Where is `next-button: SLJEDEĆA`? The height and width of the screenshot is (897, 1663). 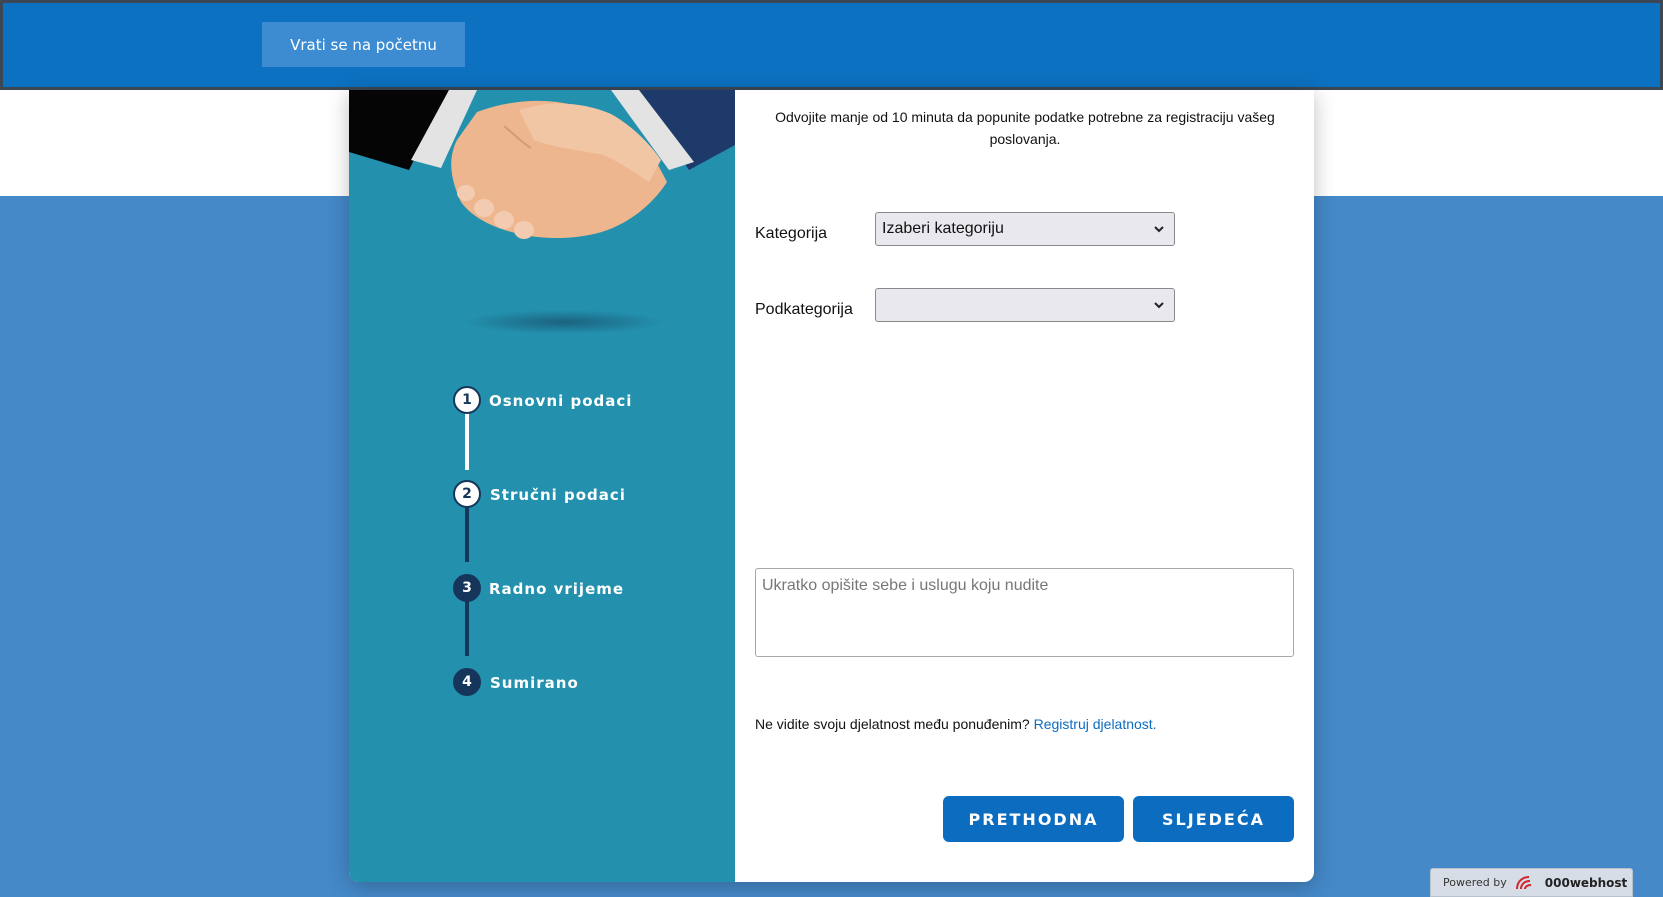
next-button: SLJEDEĆA is located at coordinates (1213, 819).